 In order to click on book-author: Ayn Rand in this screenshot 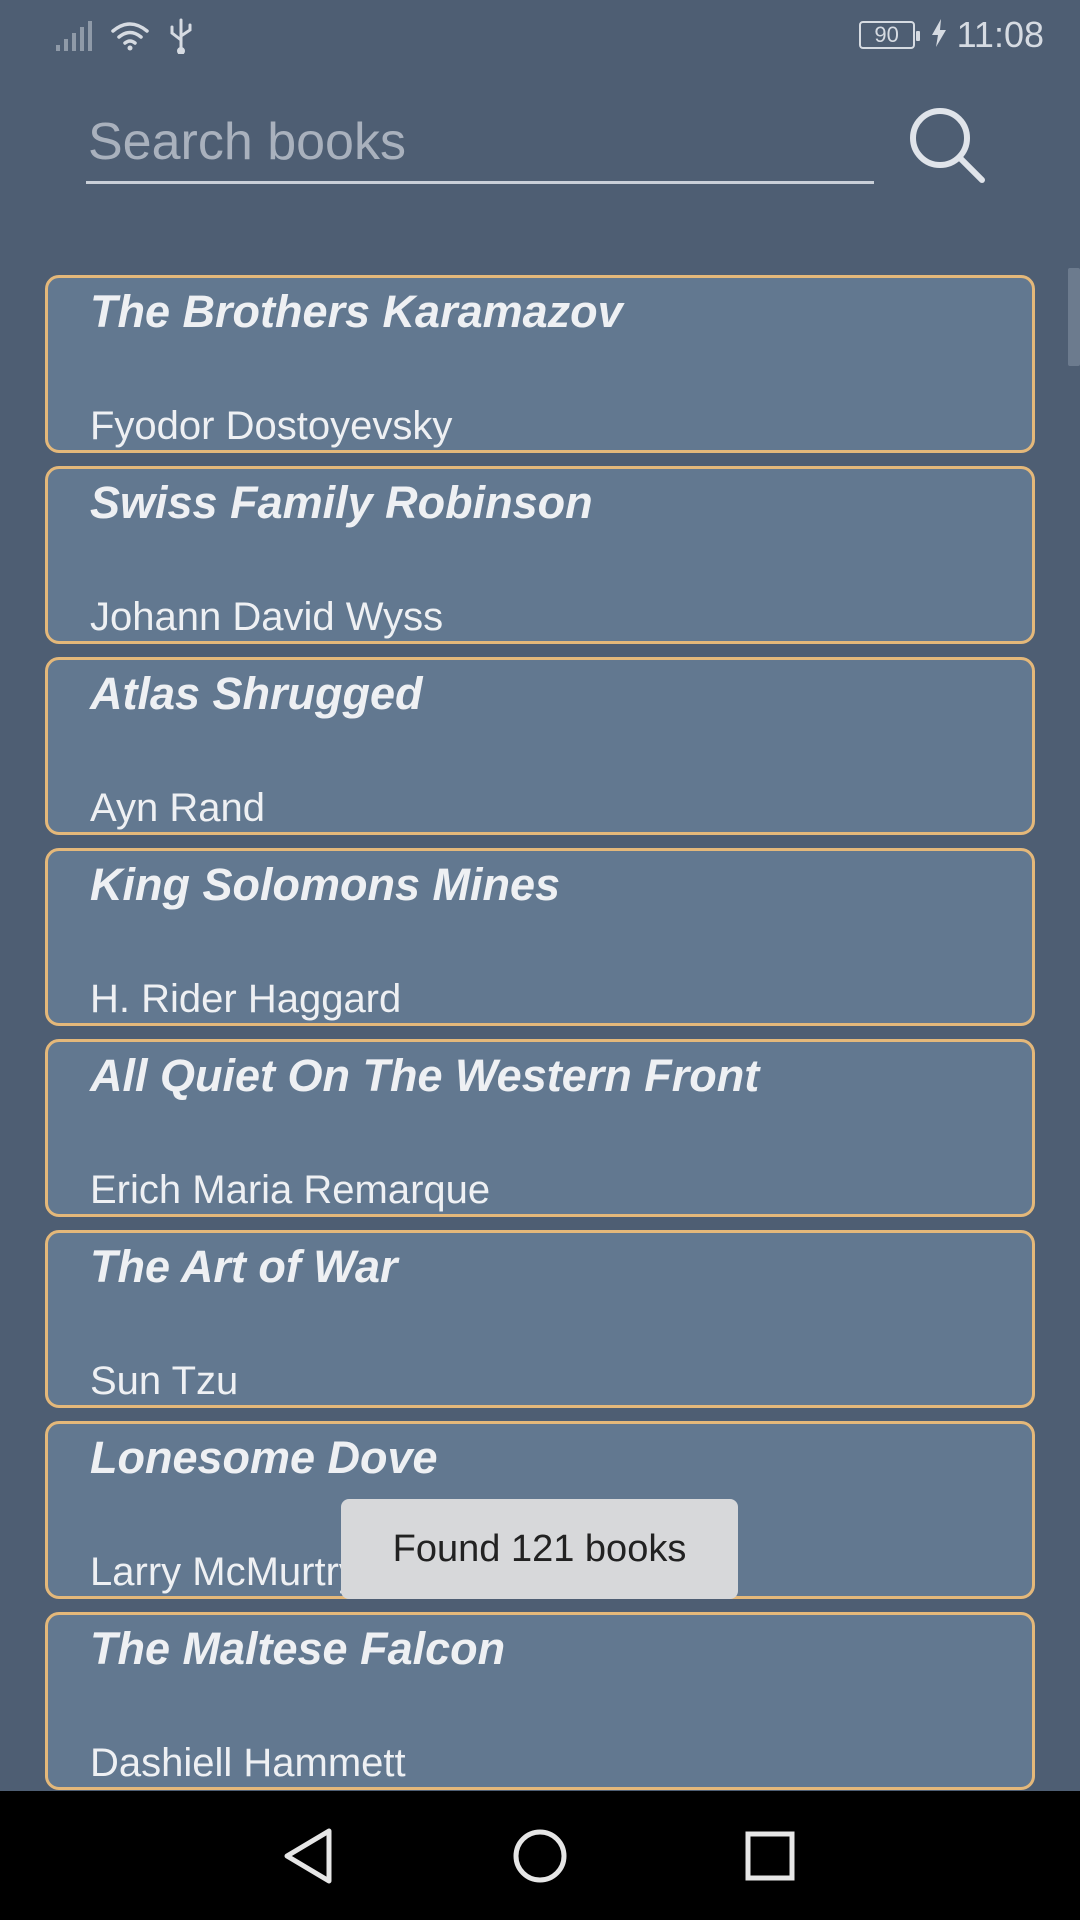, I will do `click(177, 808)`.